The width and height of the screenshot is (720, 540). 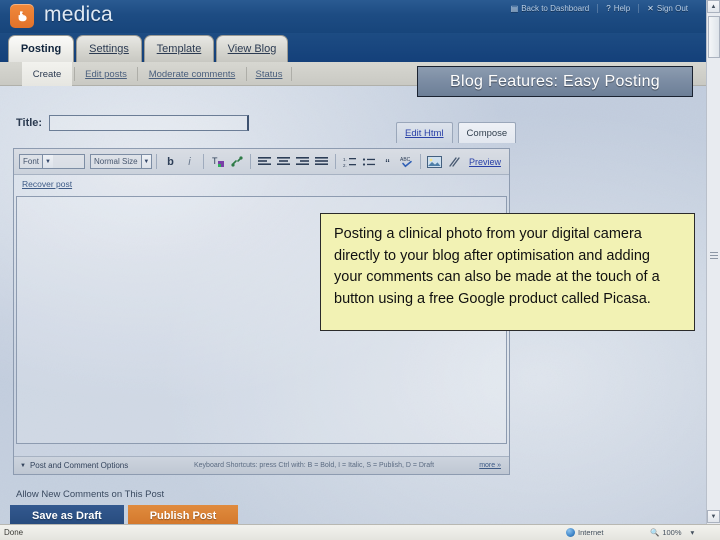 I want to click on brand-name: medica, so click(x=78, y=14).